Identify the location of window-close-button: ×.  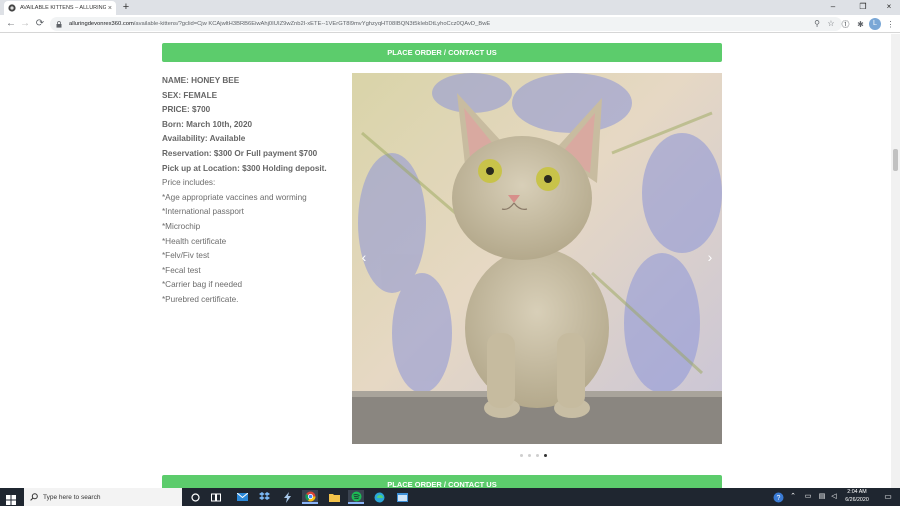
(889, 7).